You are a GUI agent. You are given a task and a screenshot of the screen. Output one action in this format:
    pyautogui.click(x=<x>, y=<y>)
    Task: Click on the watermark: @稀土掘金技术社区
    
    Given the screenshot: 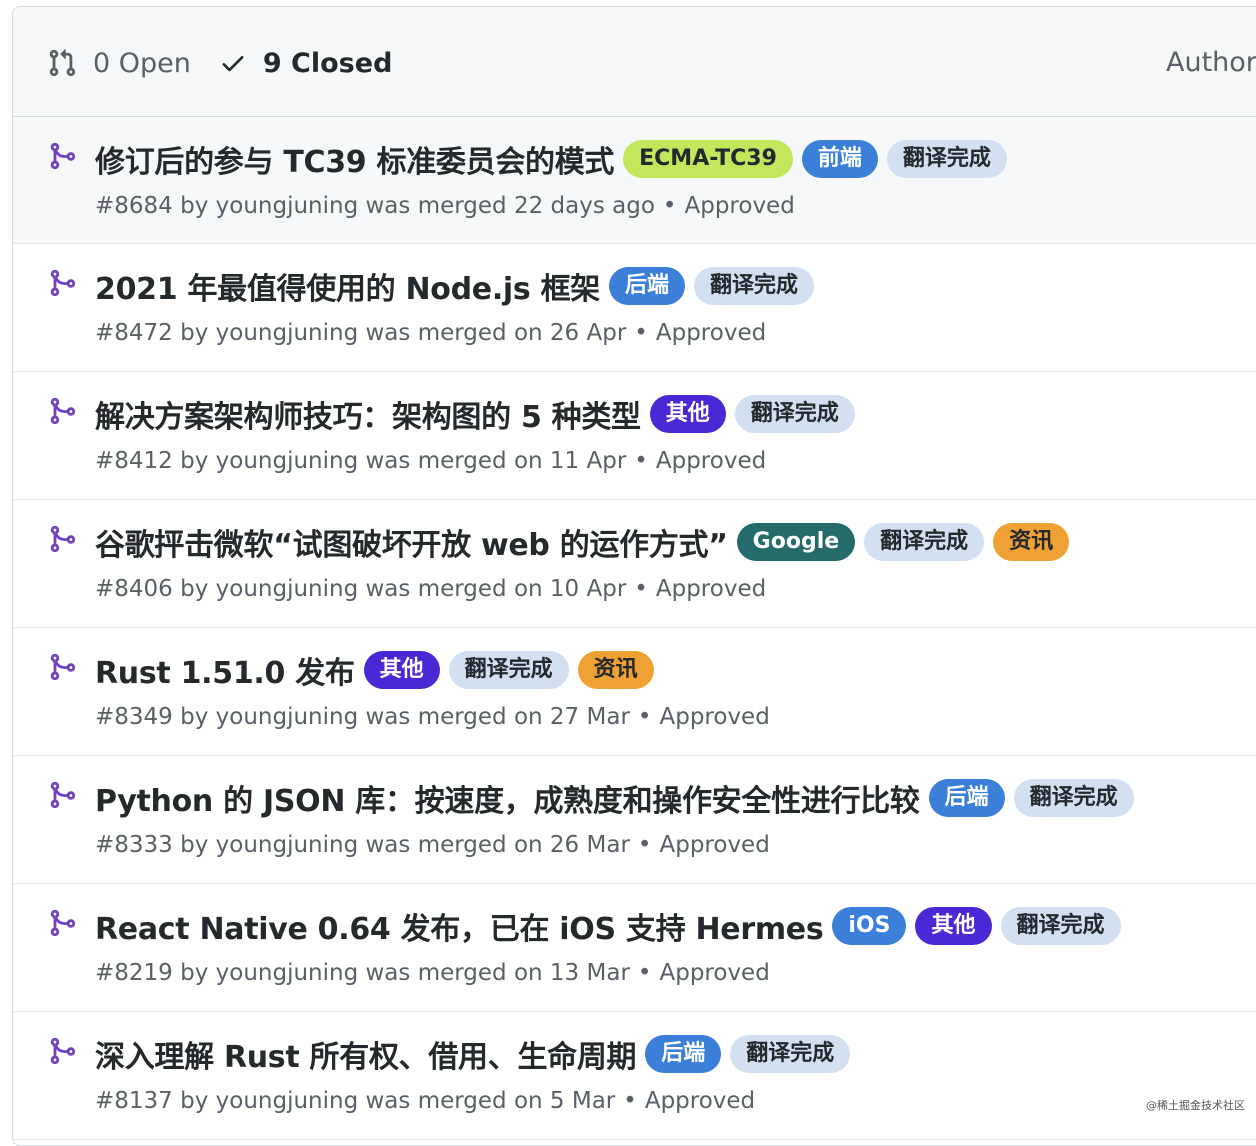 What is the action you would take?
    pyautogui.click(x=1195, y=1105)
    